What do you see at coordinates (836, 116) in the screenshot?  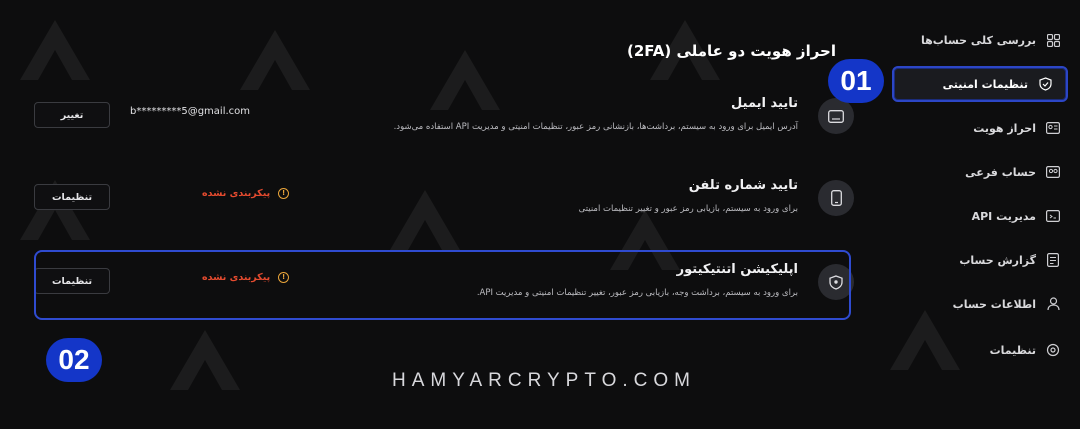 I see `mail-icon` at bounding box center [836, 116].